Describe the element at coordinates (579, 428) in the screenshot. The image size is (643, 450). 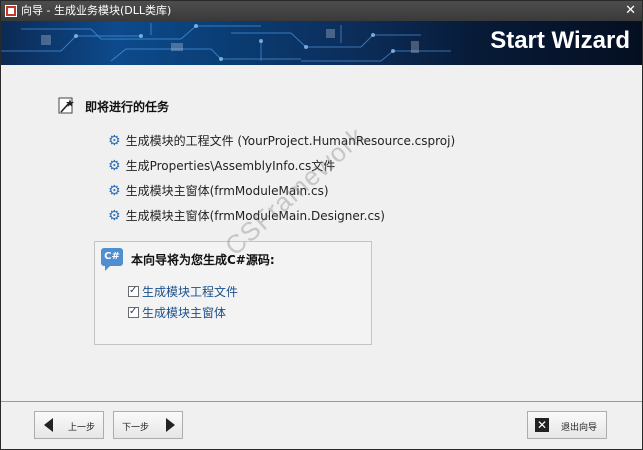
I see `exit-label: 退出向导` at that location.